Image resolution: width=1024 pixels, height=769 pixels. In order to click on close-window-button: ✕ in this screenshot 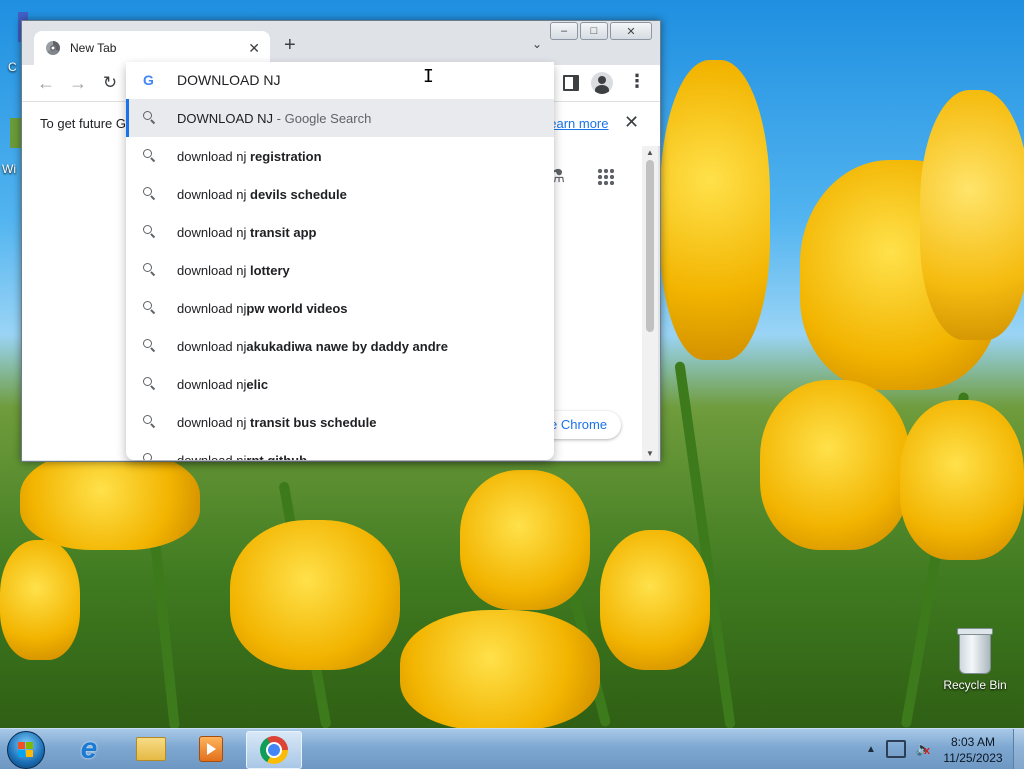, I will do `click(631, 31)`.